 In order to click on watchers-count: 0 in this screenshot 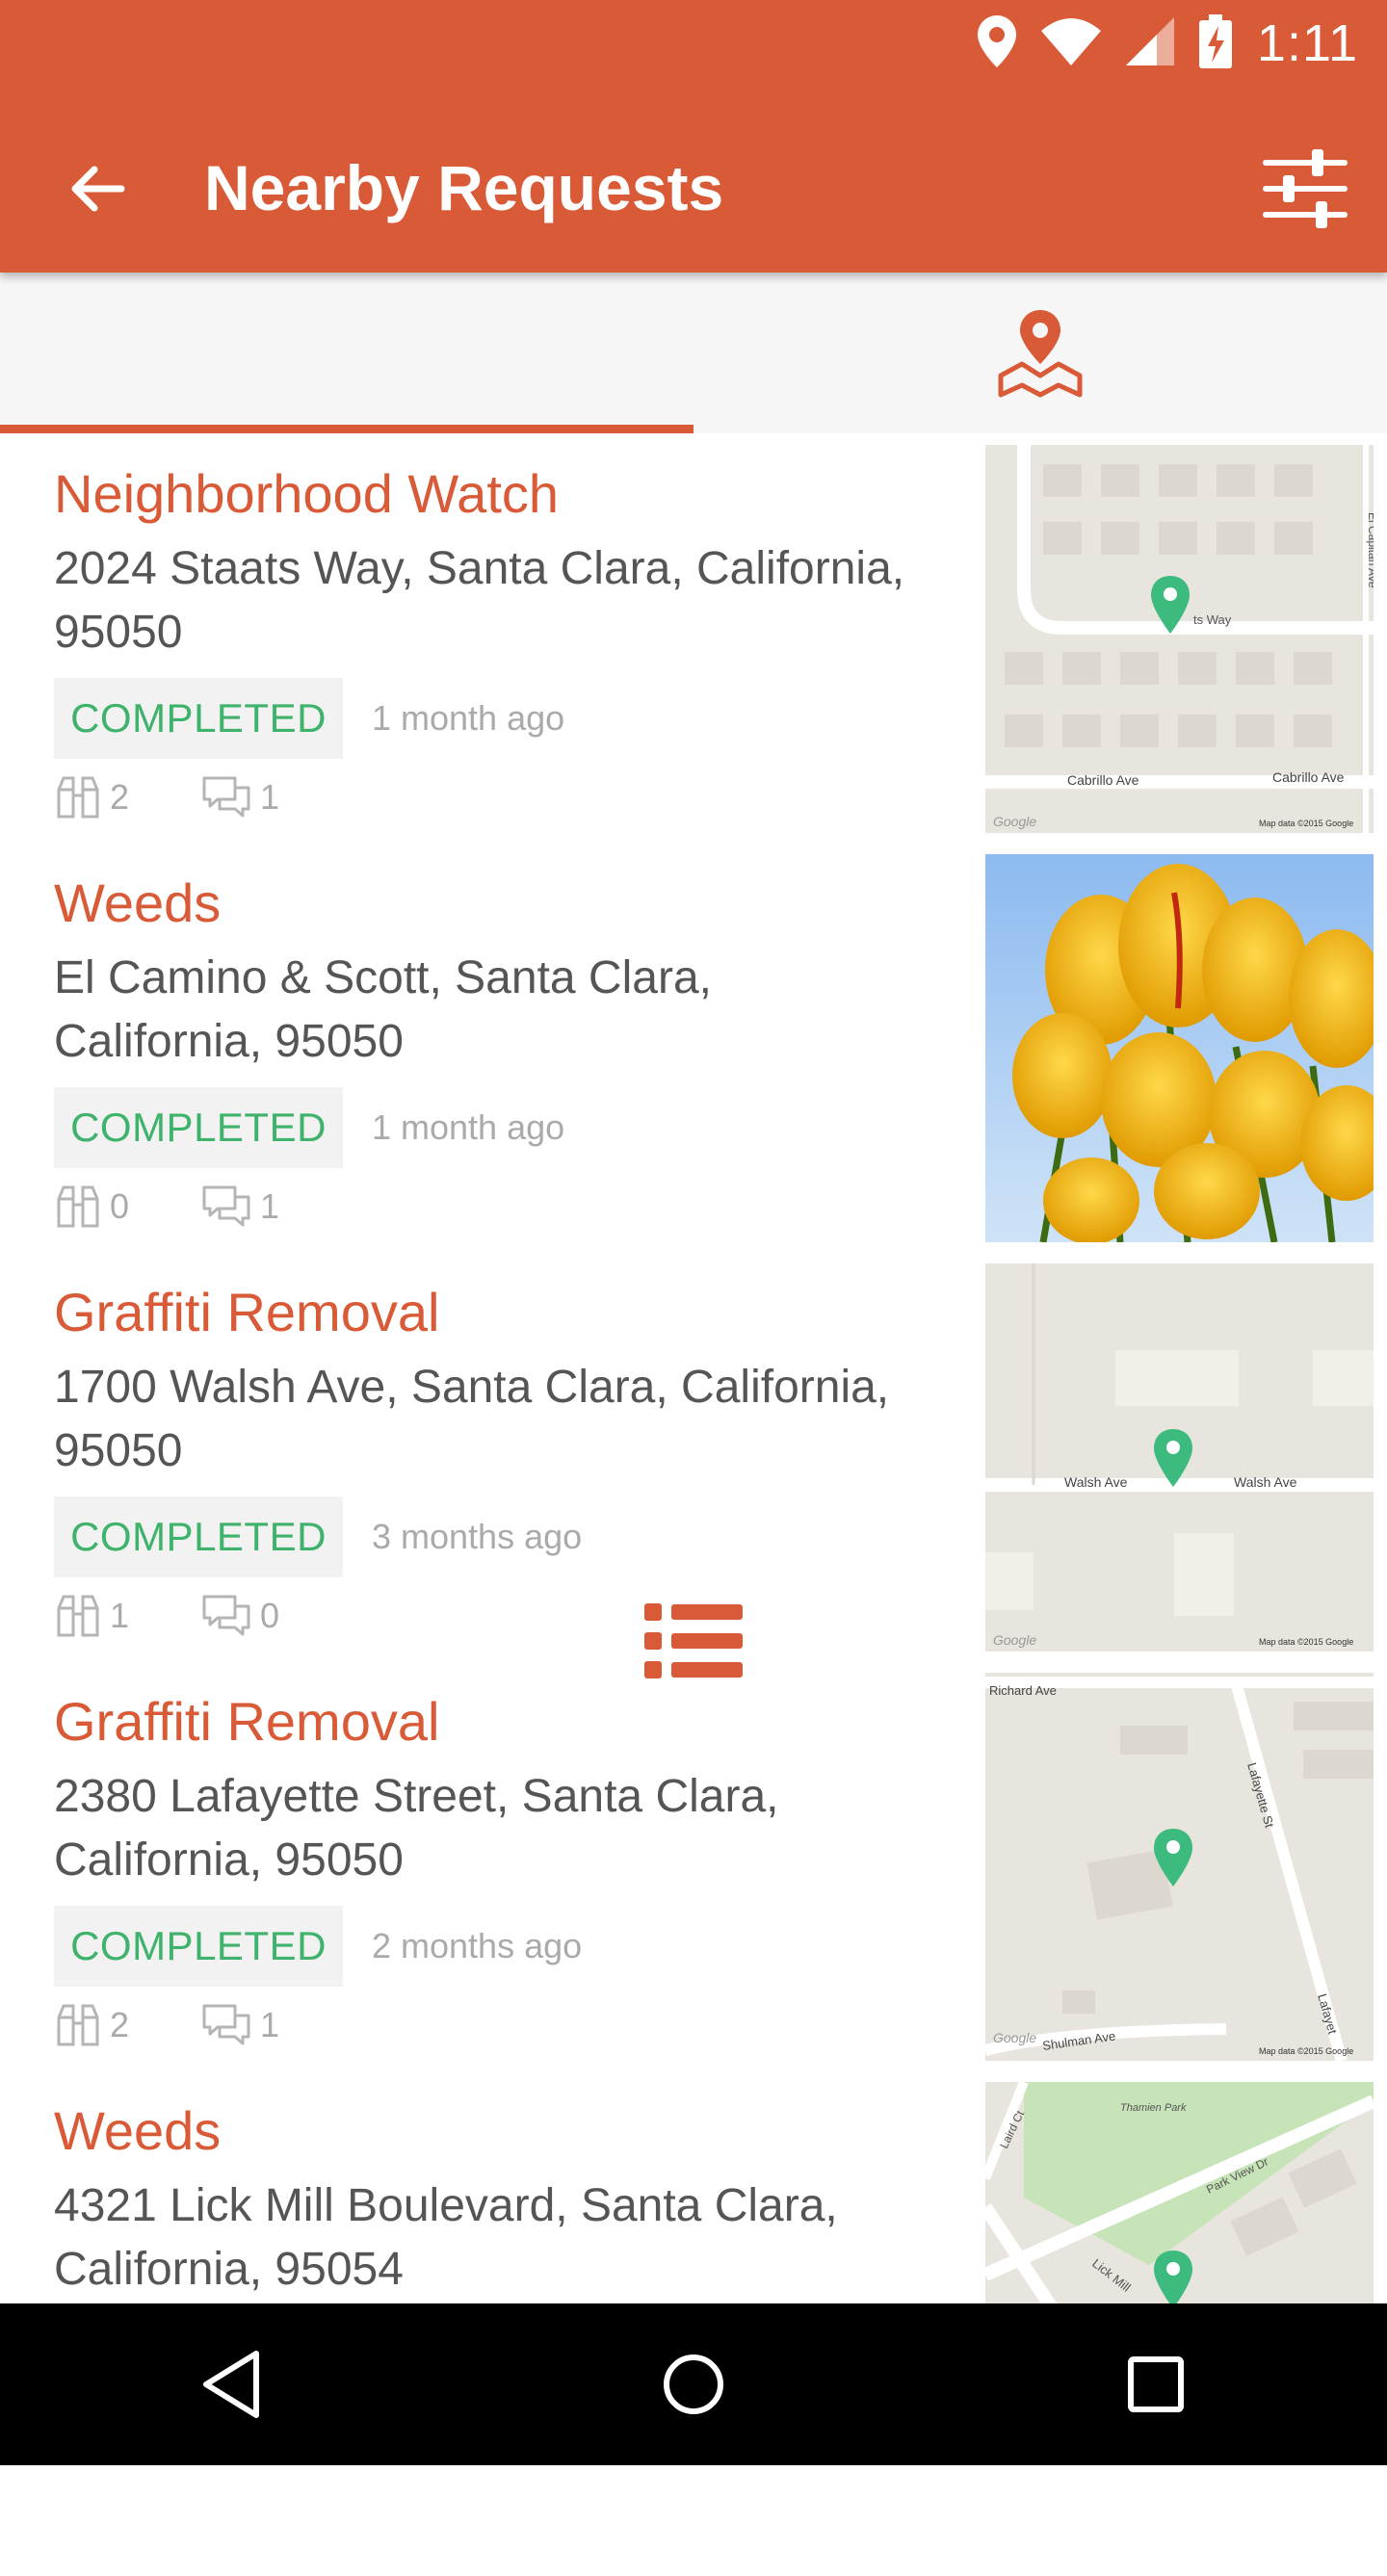, I will do `click(92, 1207)`.